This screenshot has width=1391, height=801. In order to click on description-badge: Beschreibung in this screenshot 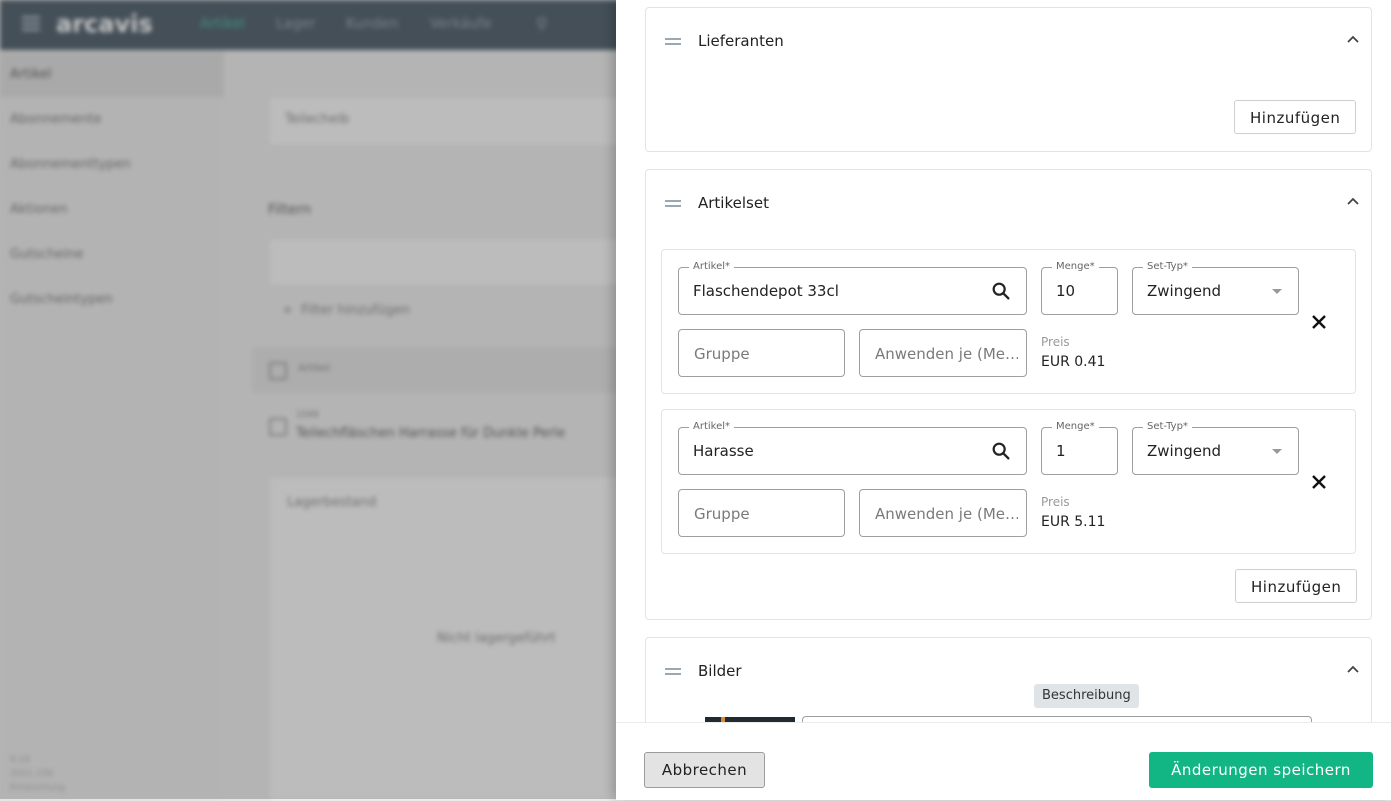, I will do `click(1086, 696)`.